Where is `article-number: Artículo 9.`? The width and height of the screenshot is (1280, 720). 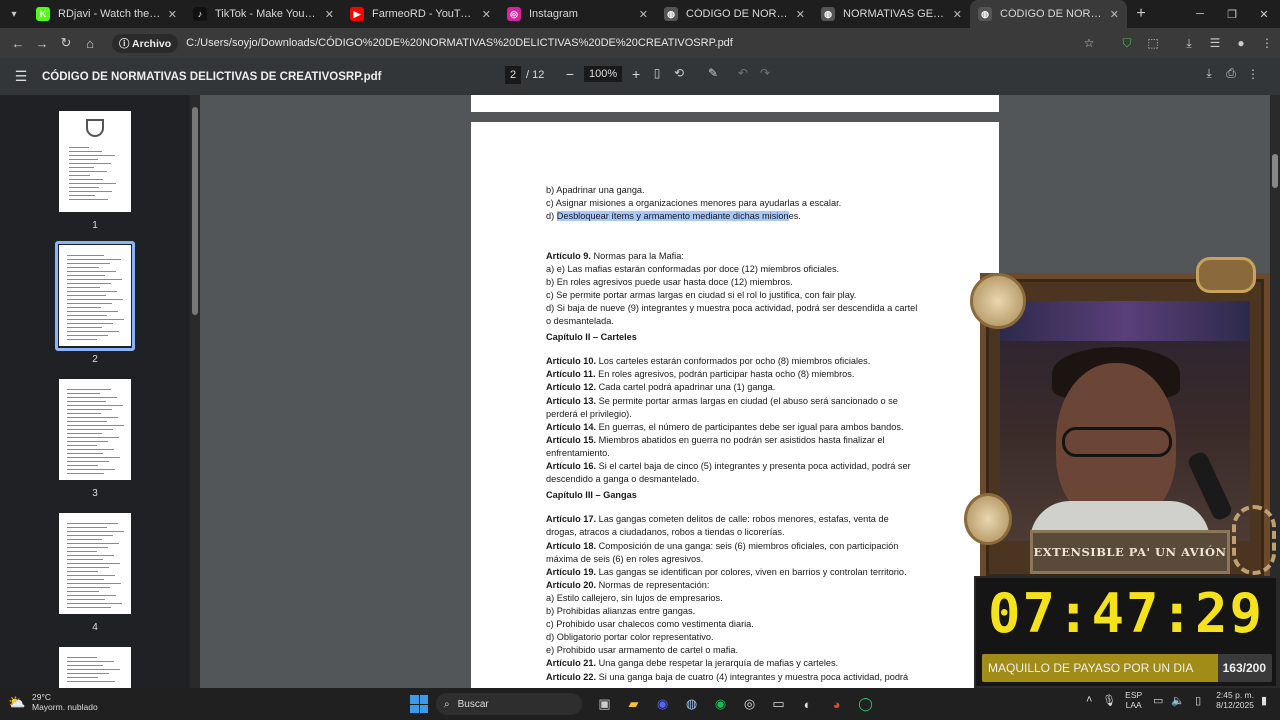 article-number: Artículo 9. is located at coordinates (568, 255).